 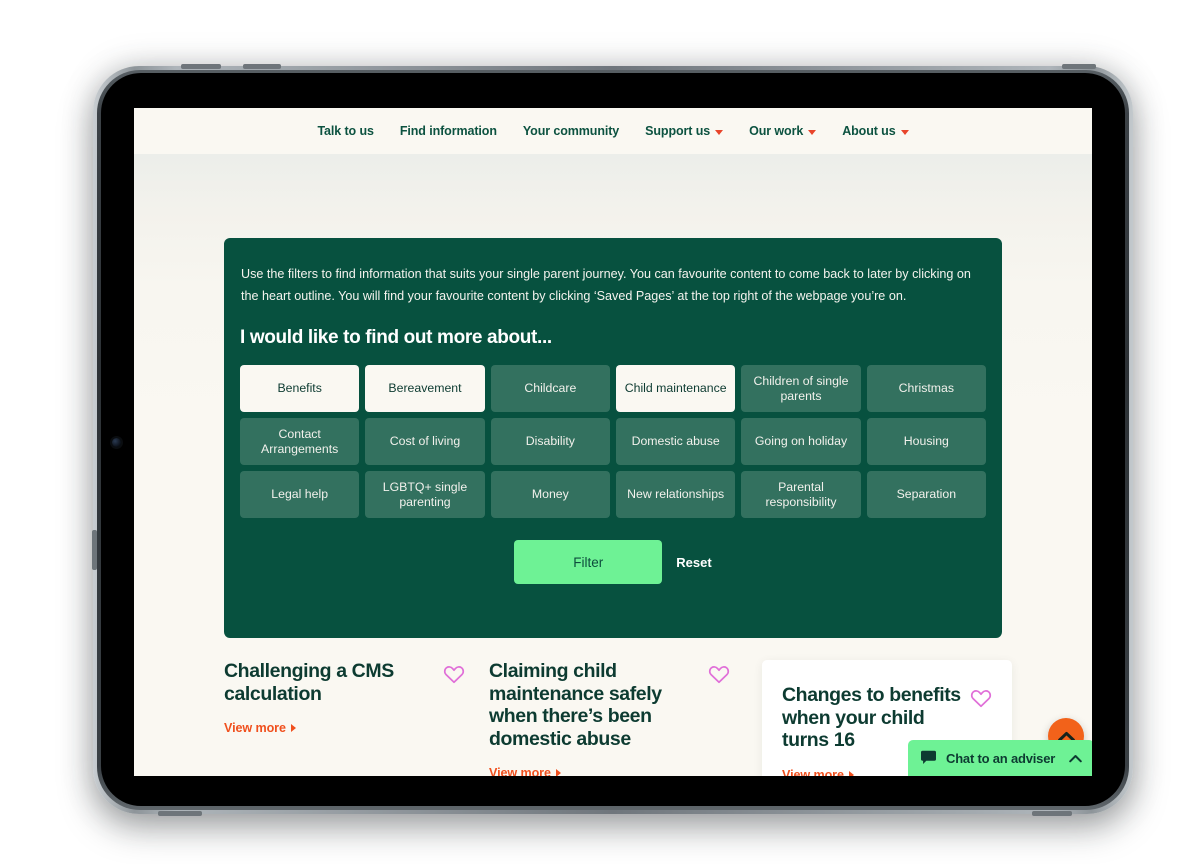 What do you see at coordinates (1079, 66) in the screenshot?
I see `device-button-power` at bounding box center [1079, 66].